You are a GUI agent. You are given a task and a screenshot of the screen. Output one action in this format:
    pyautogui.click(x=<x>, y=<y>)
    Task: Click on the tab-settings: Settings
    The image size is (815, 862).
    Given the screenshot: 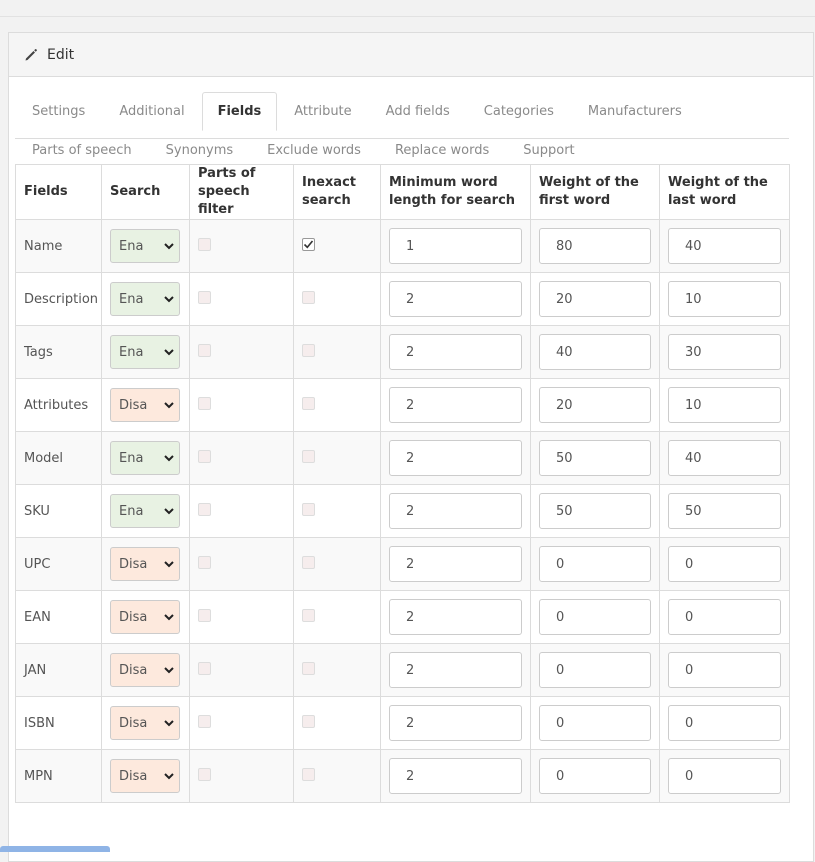 What is the action you would take?
    pyautogui.click(x=58, y=111)
    